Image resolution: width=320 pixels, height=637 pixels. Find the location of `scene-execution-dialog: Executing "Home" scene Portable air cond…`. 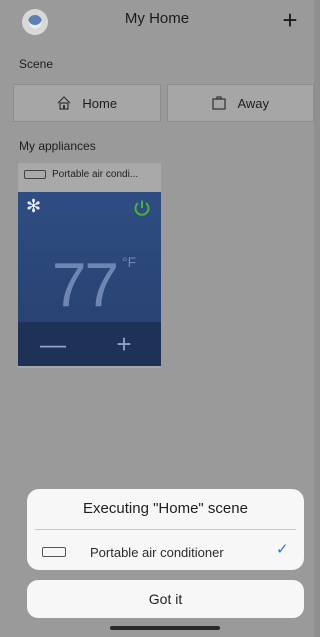

scene-execution-dialog: Executing "Home" scene Portable air cond… is located at coordinates (165, 529).